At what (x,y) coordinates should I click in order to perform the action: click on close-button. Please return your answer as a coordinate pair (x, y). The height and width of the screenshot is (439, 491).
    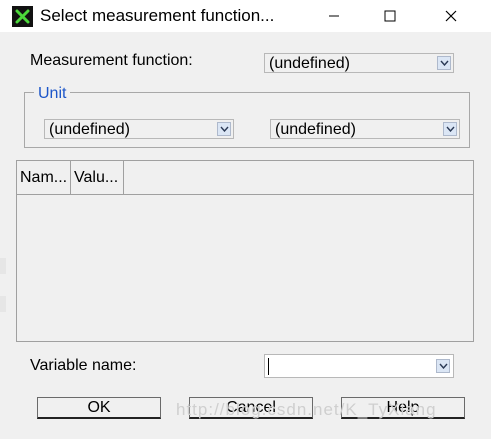
    Looking at the image, I should click on (450, 16).